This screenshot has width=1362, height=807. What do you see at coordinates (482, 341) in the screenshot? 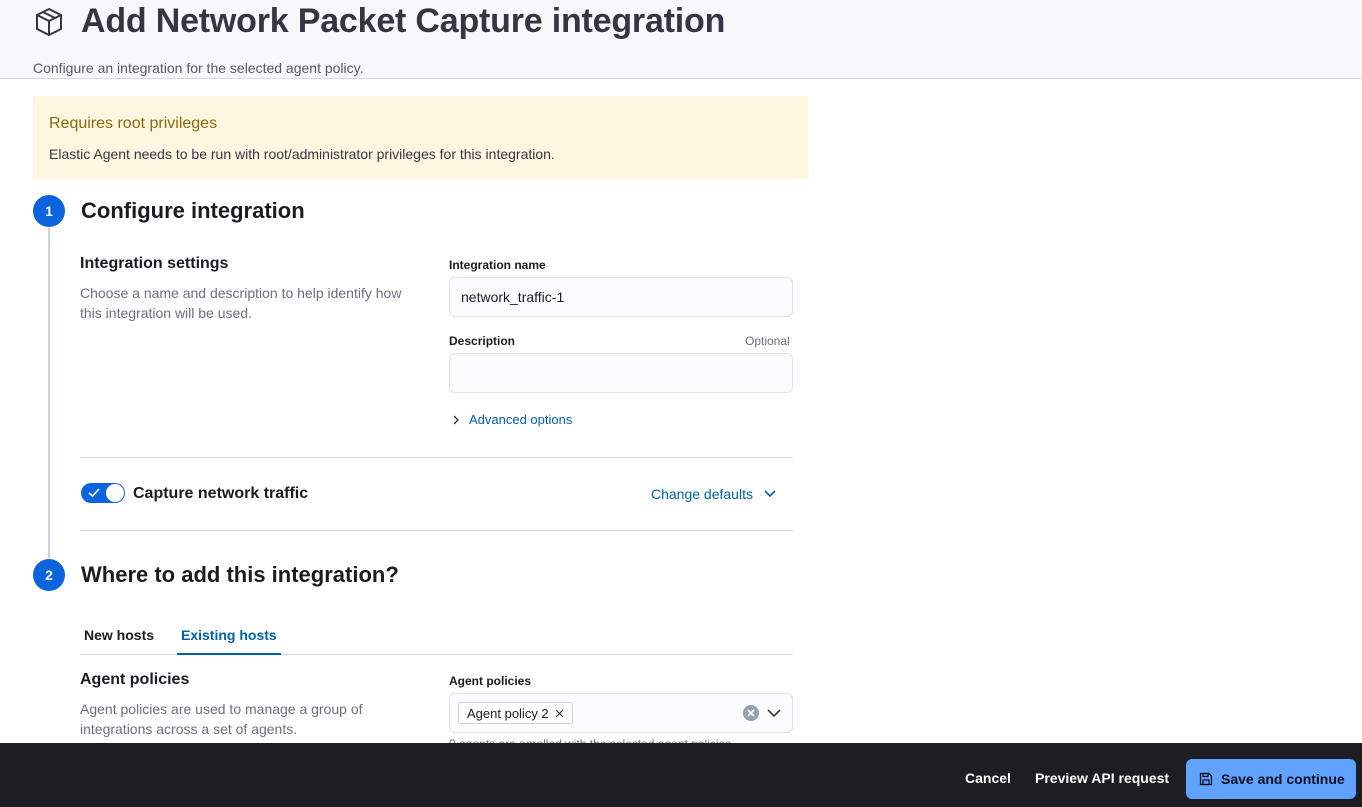
I see `description-label: Description` at bounding box center [482, 341].